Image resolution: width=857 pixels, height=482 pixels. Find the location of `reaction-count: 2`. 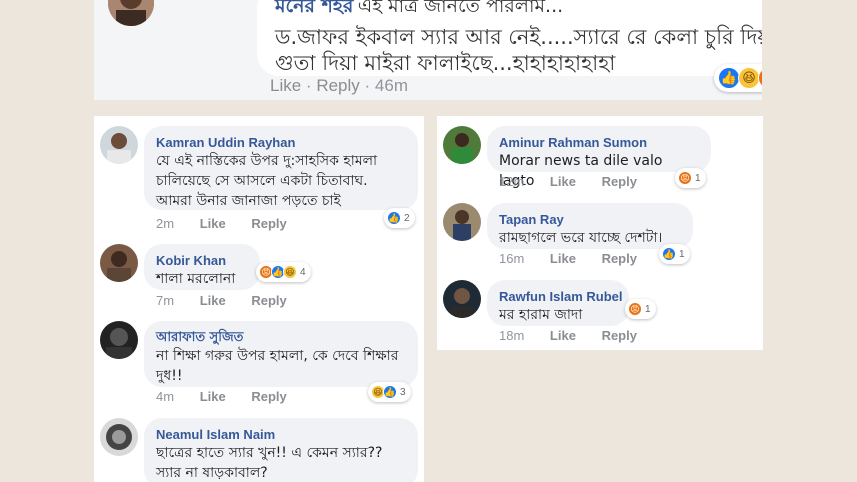

reaction-count: 2 is located at coordinates (407, 218).